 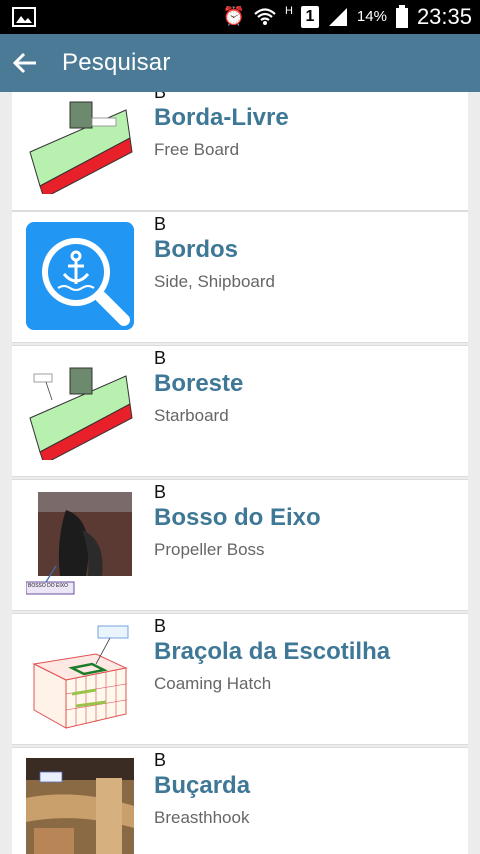 What do you see at coordinates (240, 411) in the screenshot?
I see `list-item: B Boreste Starboard` at bounding box center [240, 411].